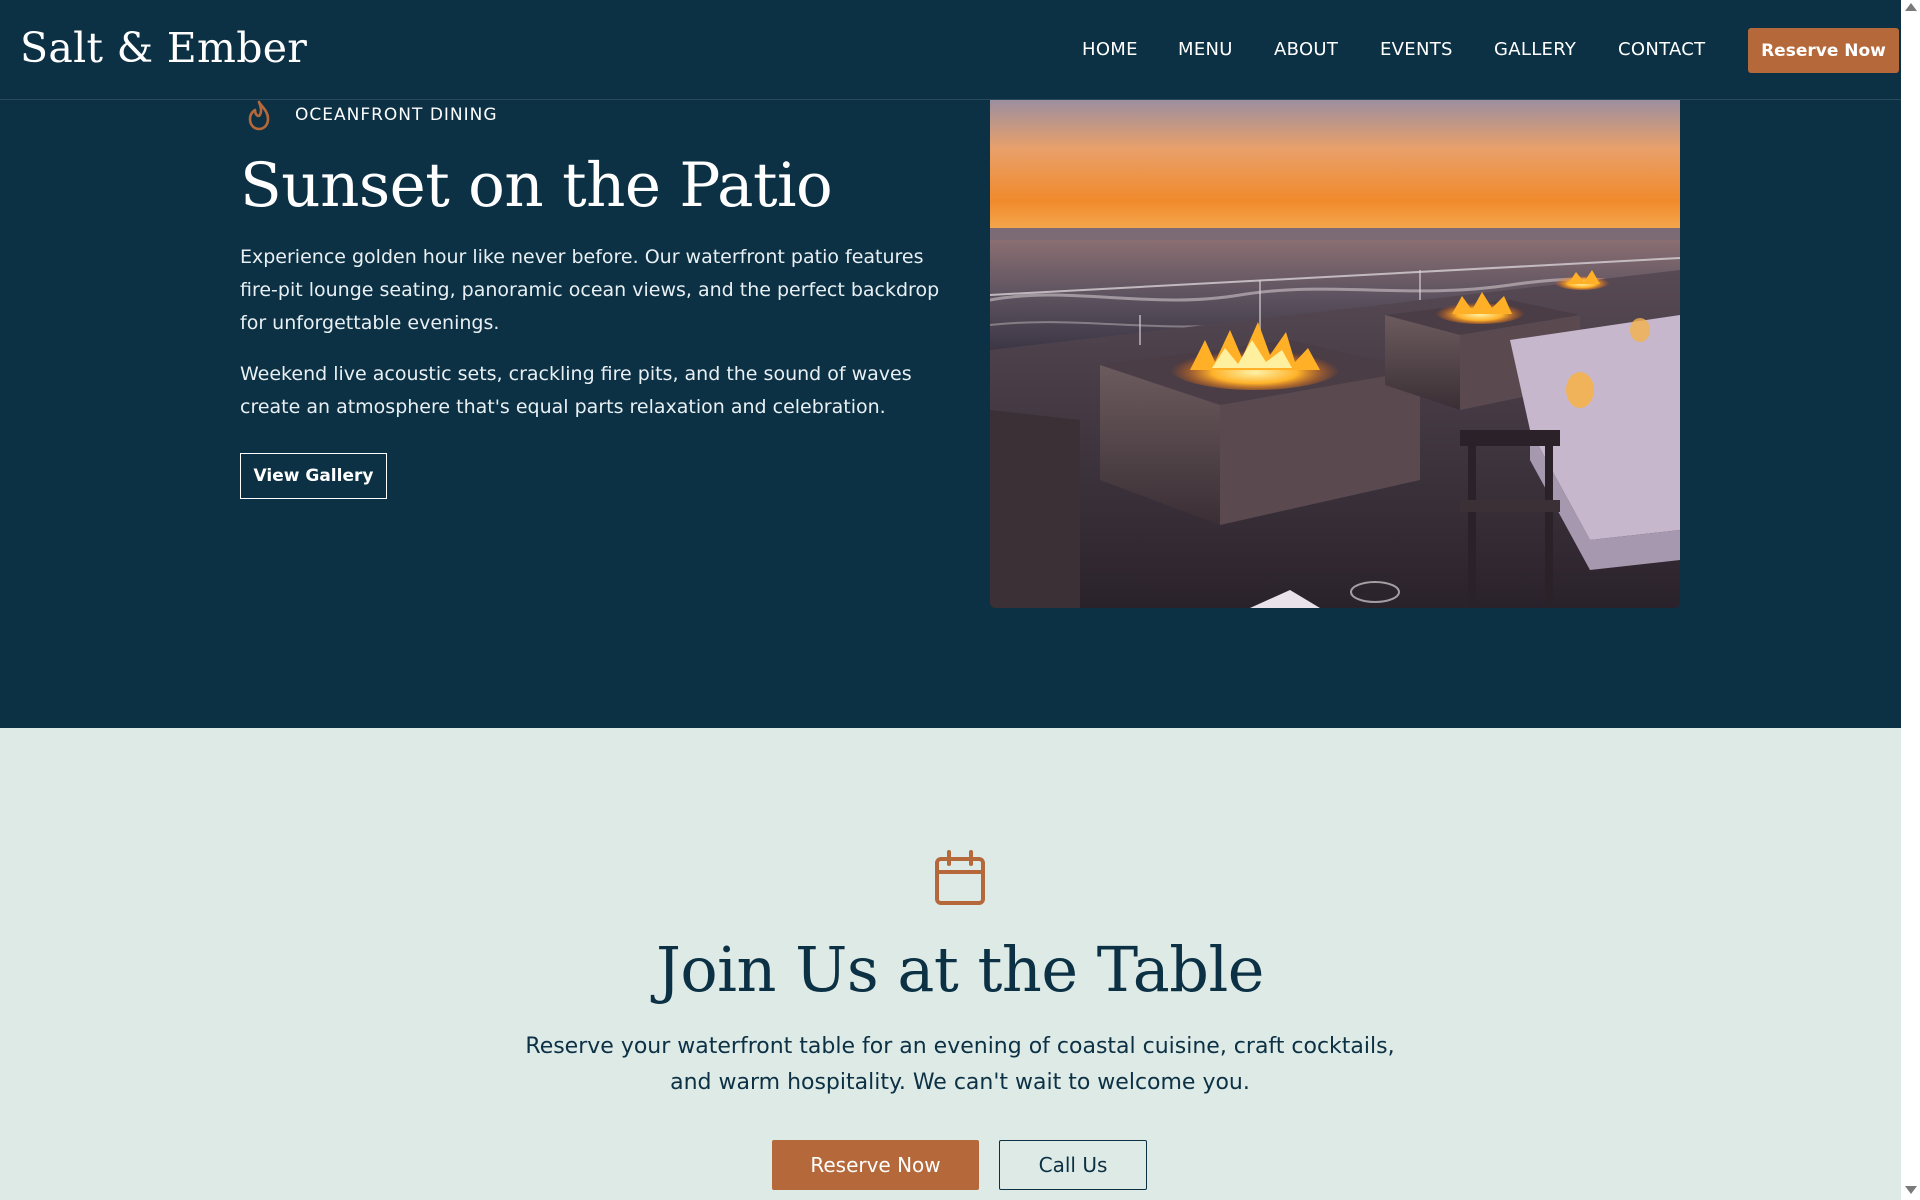  Describe the element at coordinates (1911, 7) in the screenshot. I see `scroll-up-arrow-icon` at that location.